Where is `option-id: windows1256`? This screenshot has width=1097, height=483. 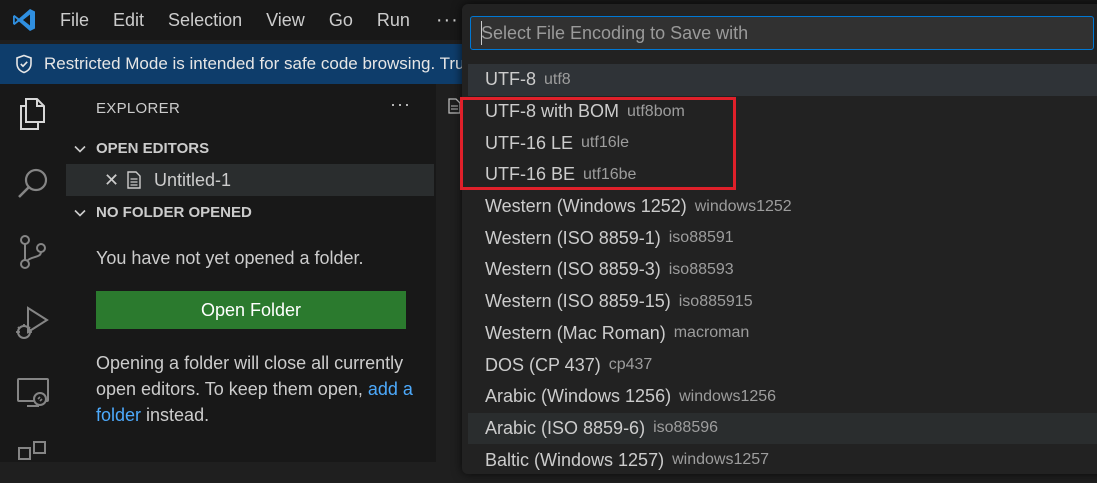 option-id: windows1256 is located at coordinates (728, 396).